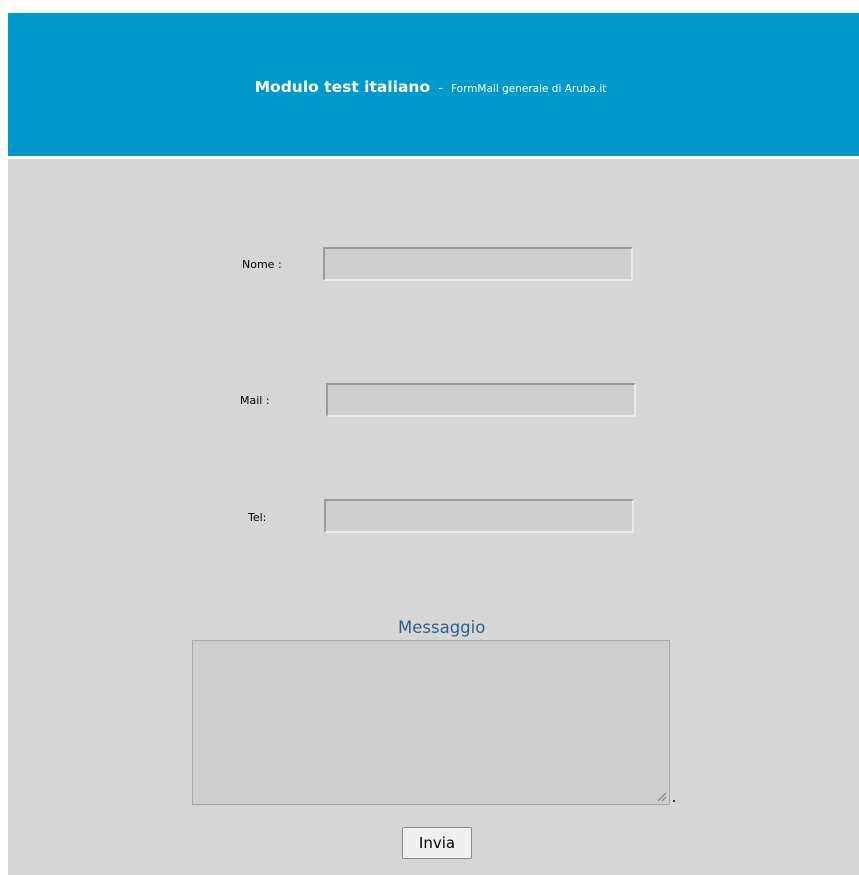 This screenshot has width=859, height=875. What do you see at coordinates (528, 89) in the screenshot?
I see `page-subtitle: FormMail generale di Aruba.it` at bounding box center [528, 89].